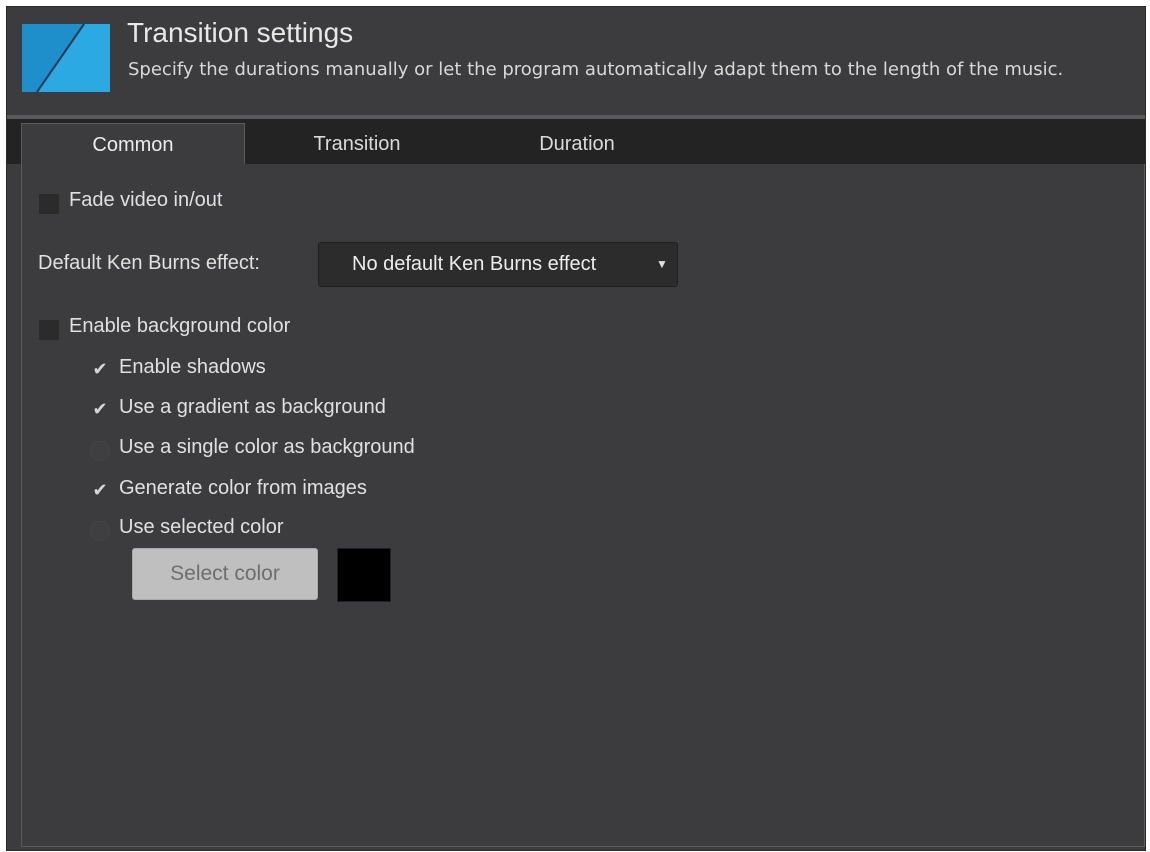 This screenshot has height=852, width=1150. I want to click on select-color-button: Select color, so click(225, 574).